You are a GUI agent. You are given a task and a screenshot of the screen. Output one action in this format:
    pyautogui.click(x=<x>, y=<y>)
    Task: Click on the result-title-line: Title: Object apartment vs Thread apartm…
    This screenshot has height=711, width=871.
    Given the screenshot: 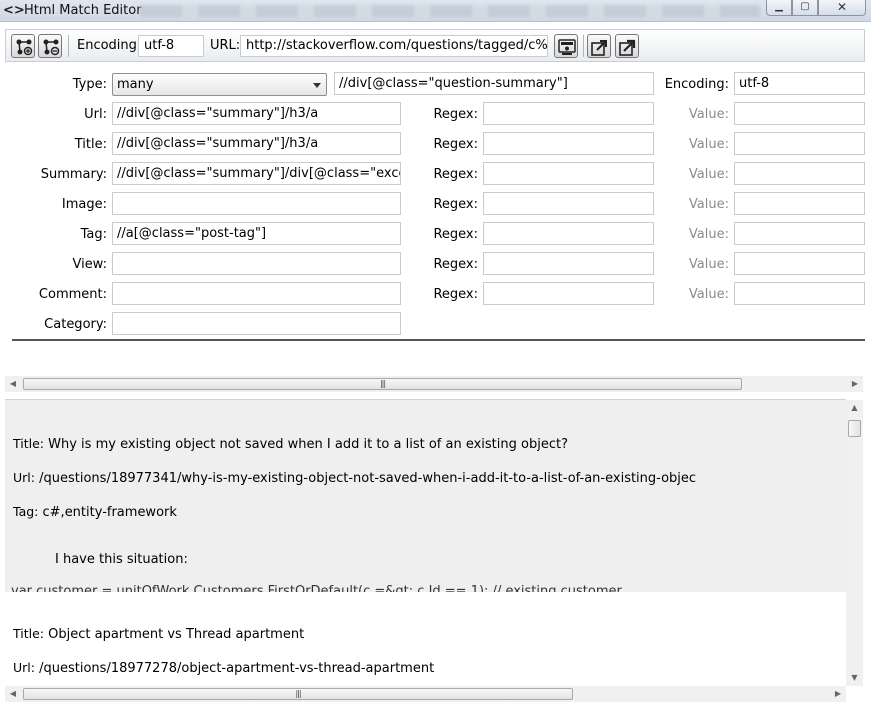 What is the action you would take?
    pyautogui.click(x=158, y=634)
    